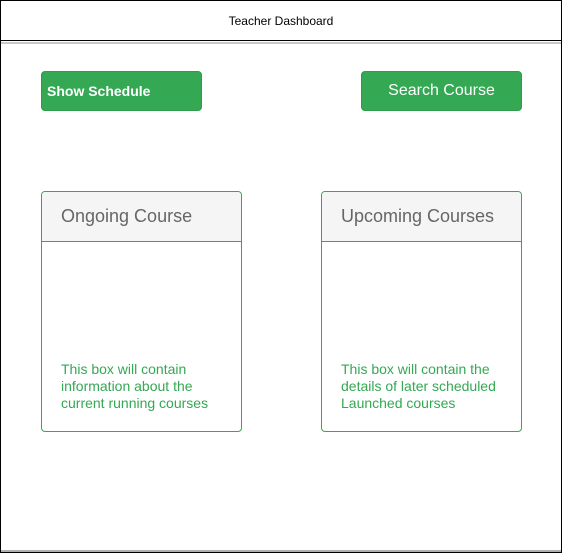  Describe the element at coordinates (281, 43) in the screenshot. I see `title-divider` at that location.